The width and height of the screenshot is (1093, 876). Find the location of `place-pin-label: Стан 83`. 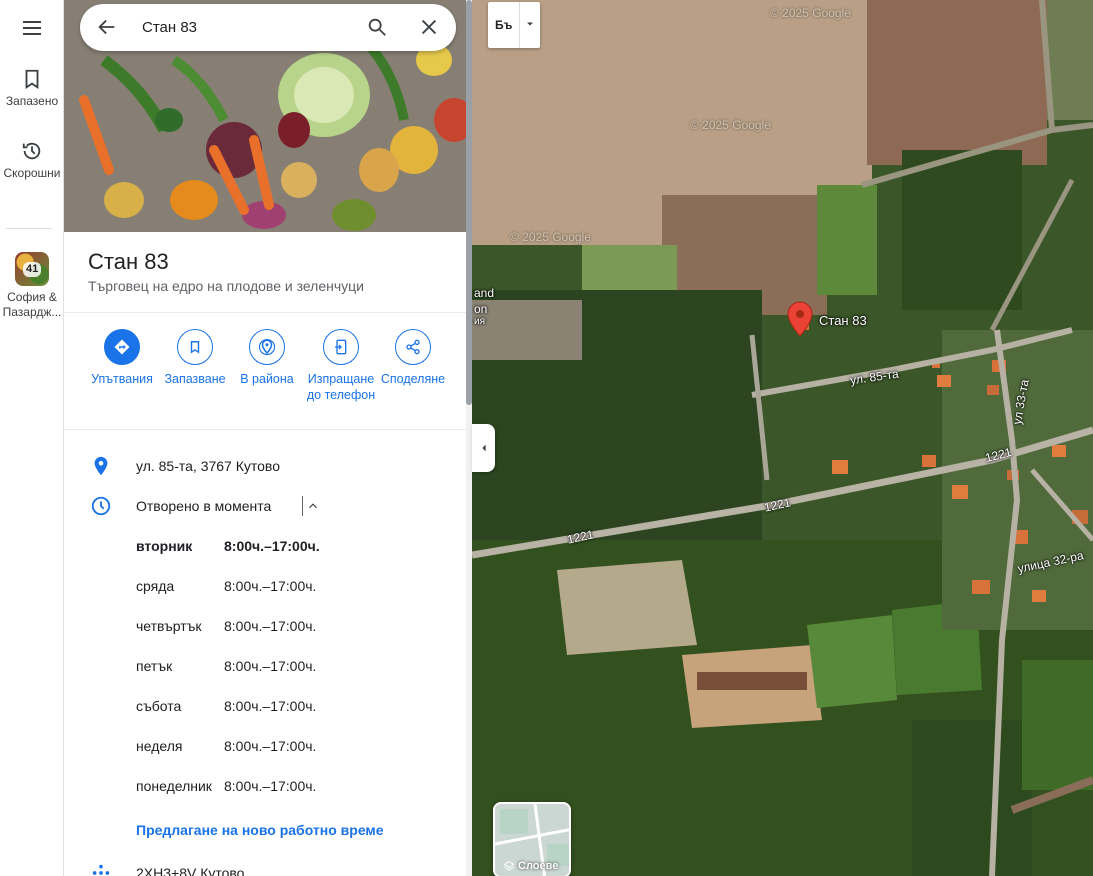

place-pin-label: Стан 83 is located at coordinates (843, 320).